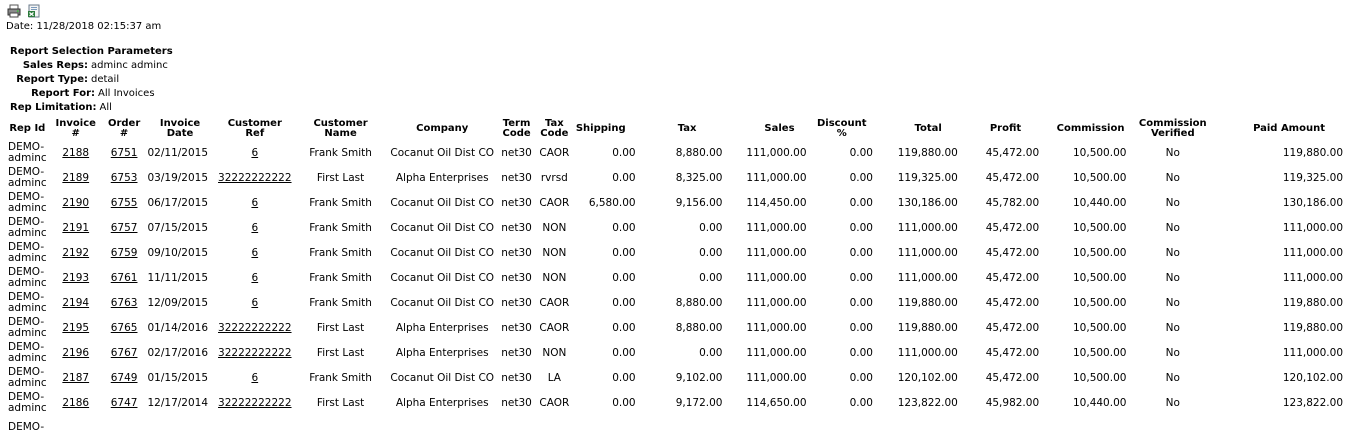  Describe the element at coordinates (75, 253) in the screenshot. I see `invoice-link: 2192` at that location.